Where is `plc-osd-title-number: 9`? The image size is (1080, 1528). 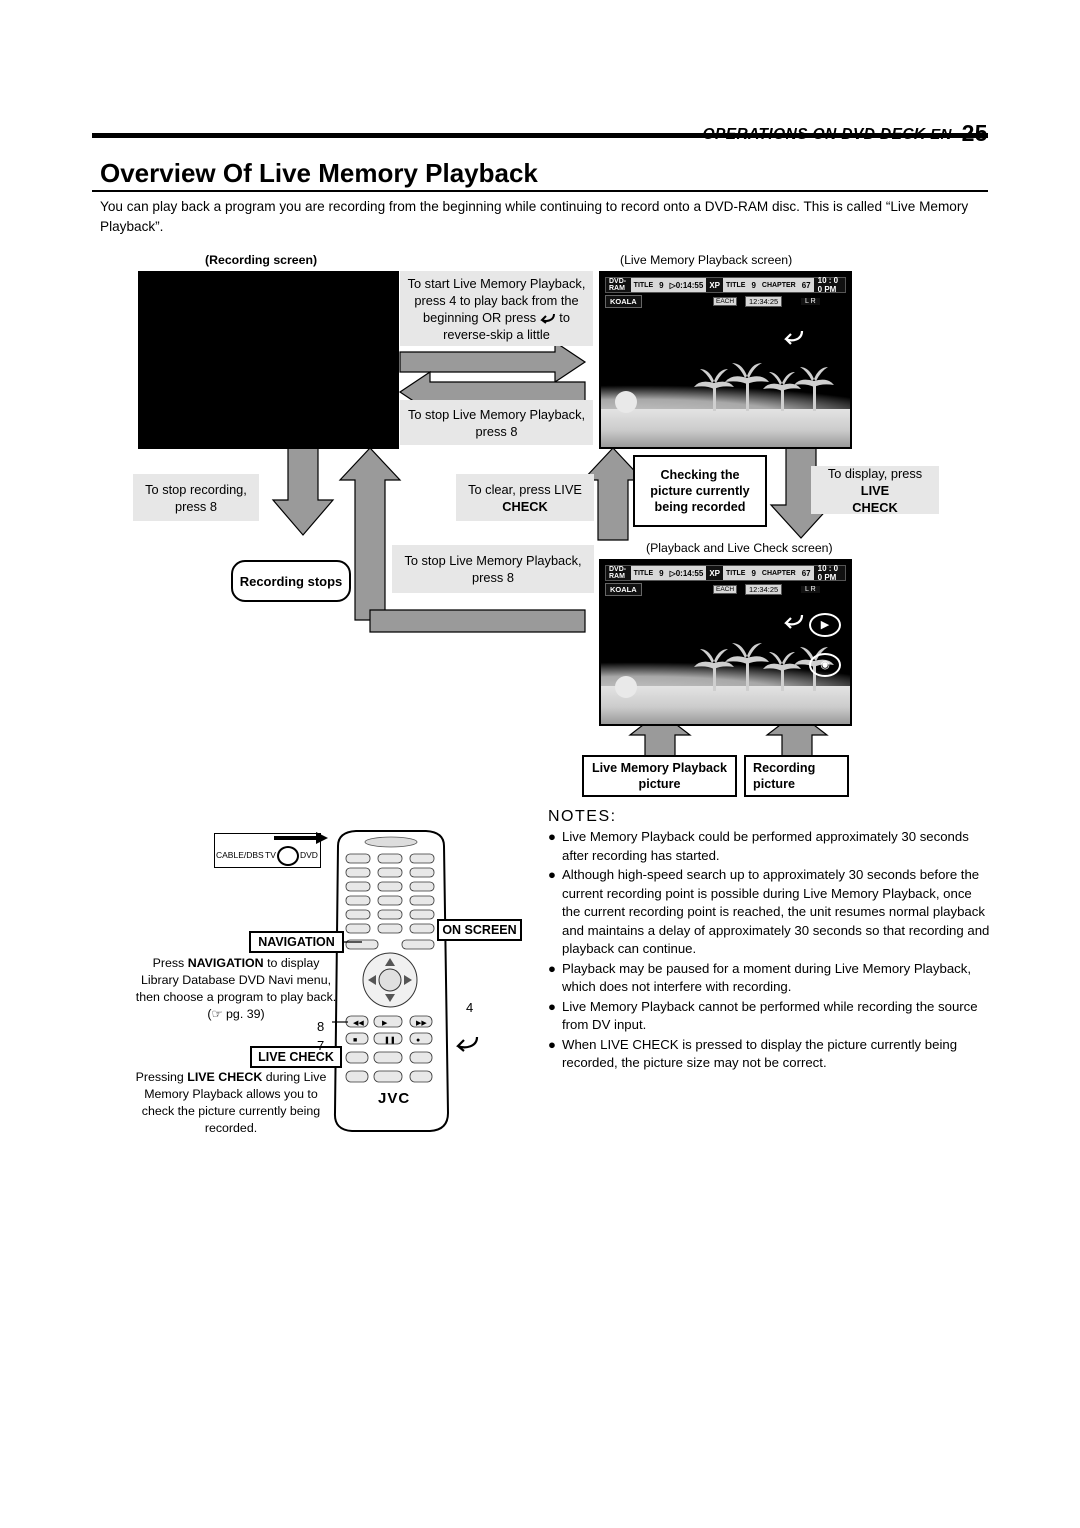 plc-osd-title-number: 9 is located at coordinates (661, 573).